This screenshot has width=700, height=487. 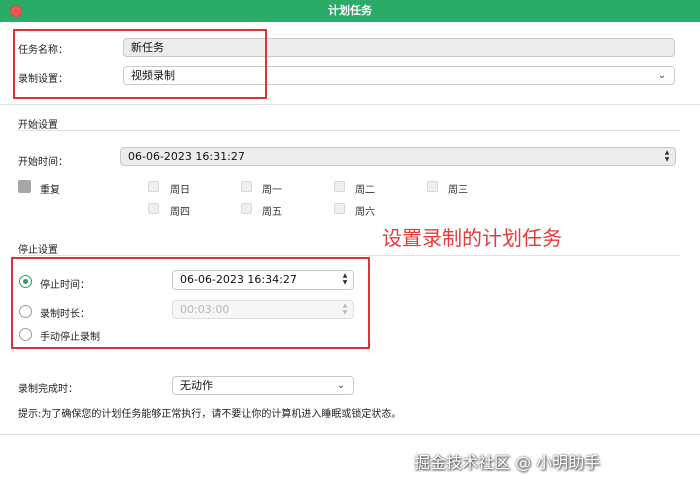 I want to click on watermark-text: 掘金技术社区 @ 小明助手, so click(x=507, y=462).